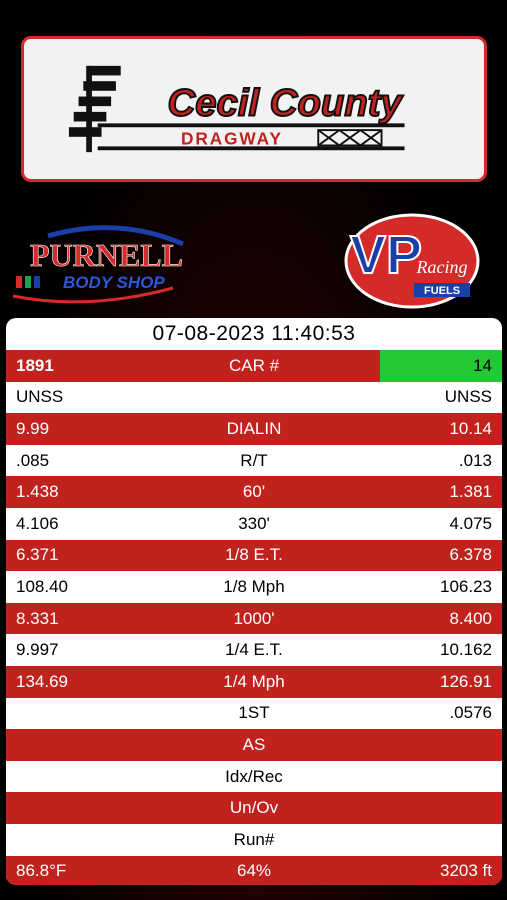  I want to click on row-label: 330', so click(254, 523).